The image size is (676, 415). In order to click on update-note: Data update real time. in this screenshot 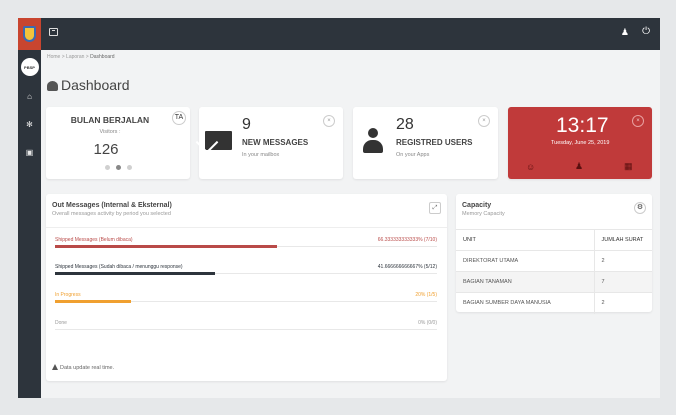, I will do `click(83, 367)`.